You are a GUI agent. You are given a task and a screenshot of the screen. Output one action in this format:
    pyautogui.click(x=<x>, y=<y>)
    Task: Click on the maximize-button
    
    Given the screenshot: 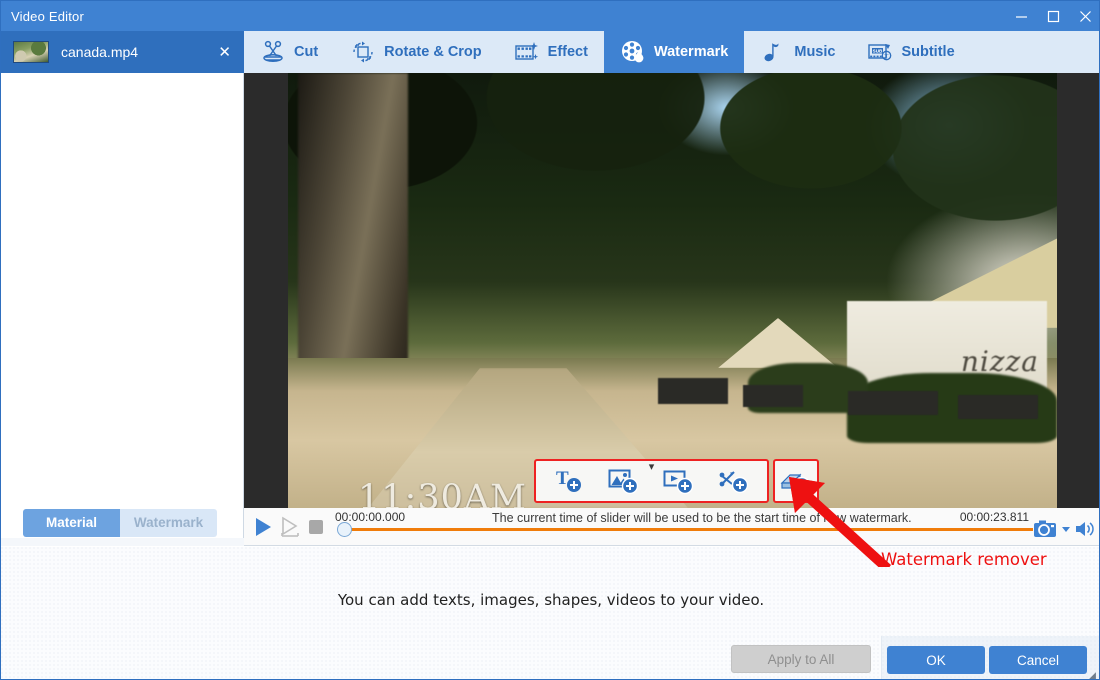 What is the action you would take?
    pyautogui.click(x=1053, y=16)
    